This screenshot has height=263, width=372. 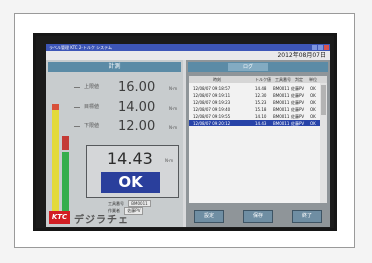 What do you see at coordinates (212, 88) in the screenshot?
I see `cell-time: 12/08/07 09:18:57` at bounding box center [212, 88].